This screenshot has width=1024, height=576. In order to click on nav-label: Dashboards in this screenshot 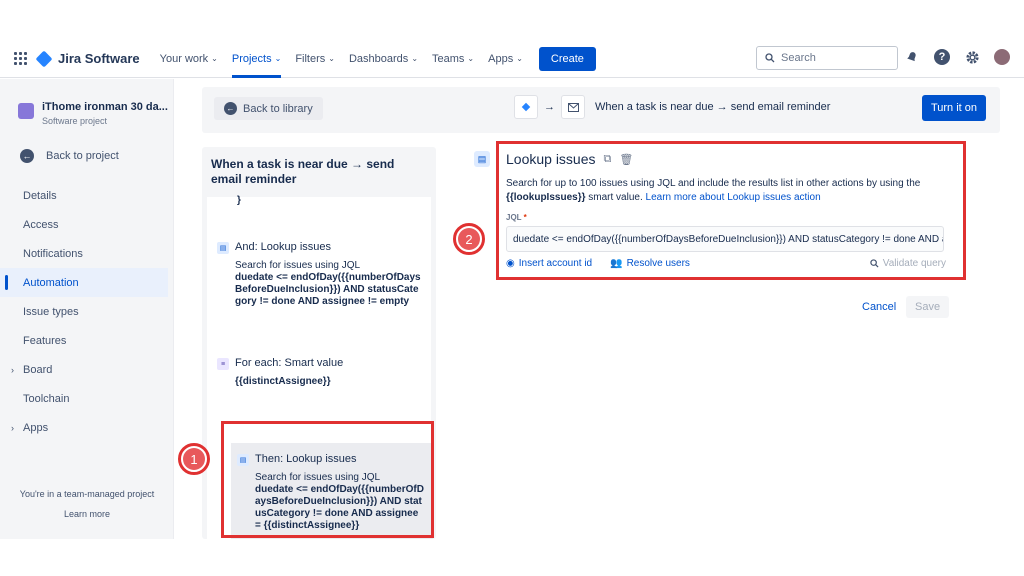, I will do `click(378, 58)`.